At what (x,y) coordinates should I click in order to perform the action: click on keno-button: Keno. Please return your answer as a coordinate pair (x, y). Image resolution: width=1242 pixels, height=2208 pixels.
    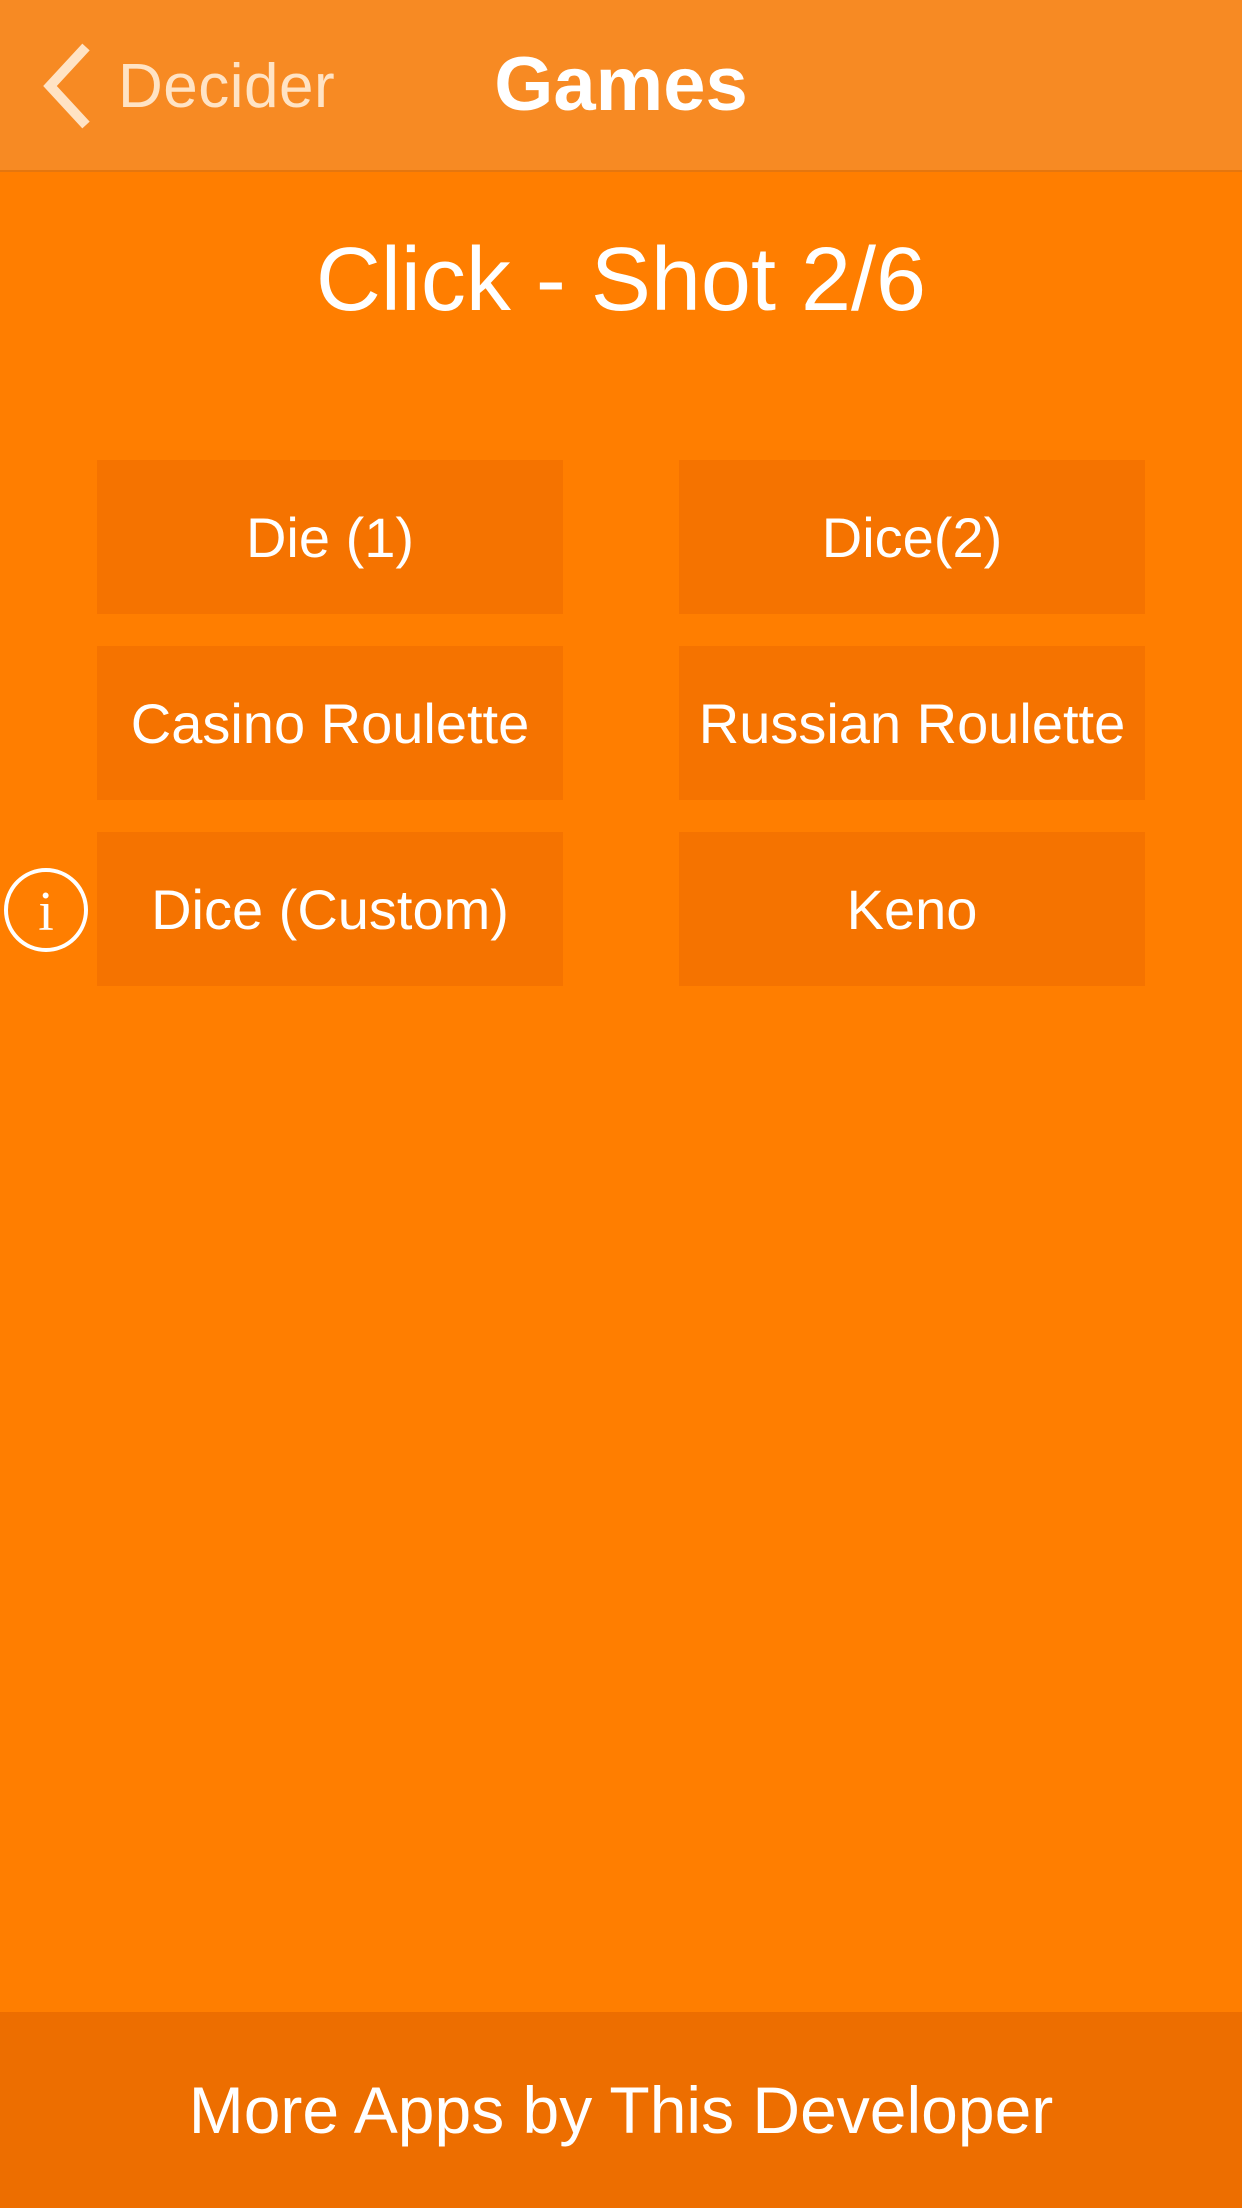
    Looking at the image, I should click on (912, 909).